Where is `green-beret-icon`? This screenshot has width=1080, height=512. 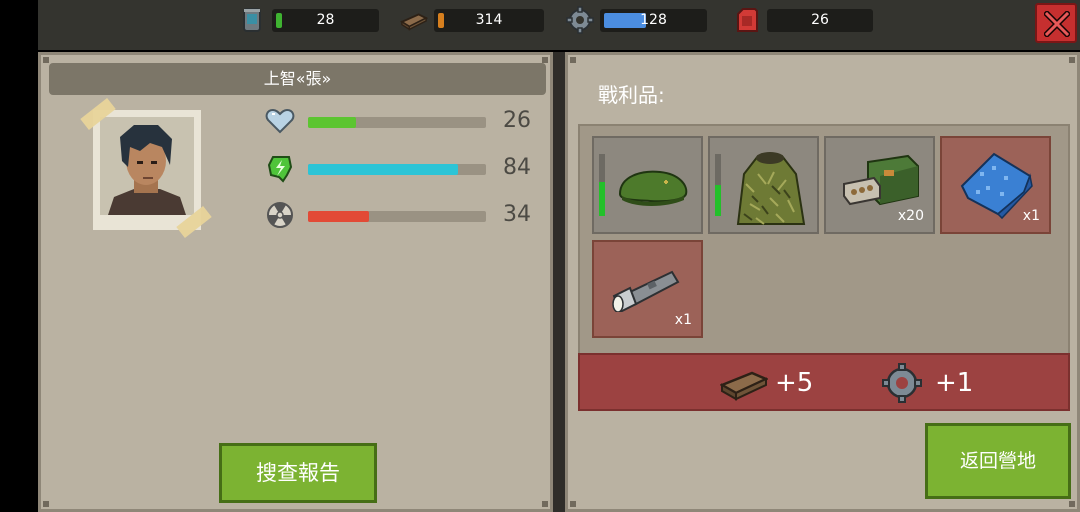
green-beret-icon is located at coordinates (653, 188).